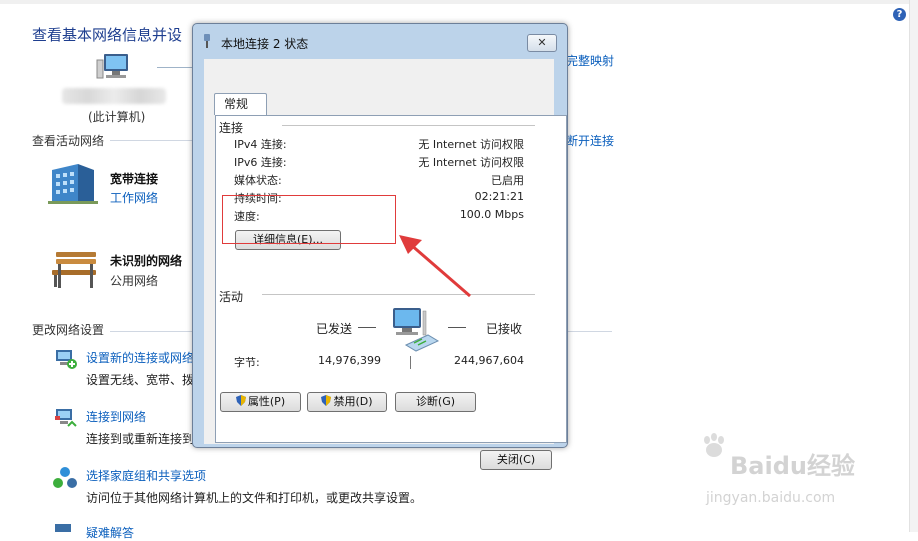 The height and width of the screenshot is (541, 918). I want to click on connect-network-icon, so click(66, 418).